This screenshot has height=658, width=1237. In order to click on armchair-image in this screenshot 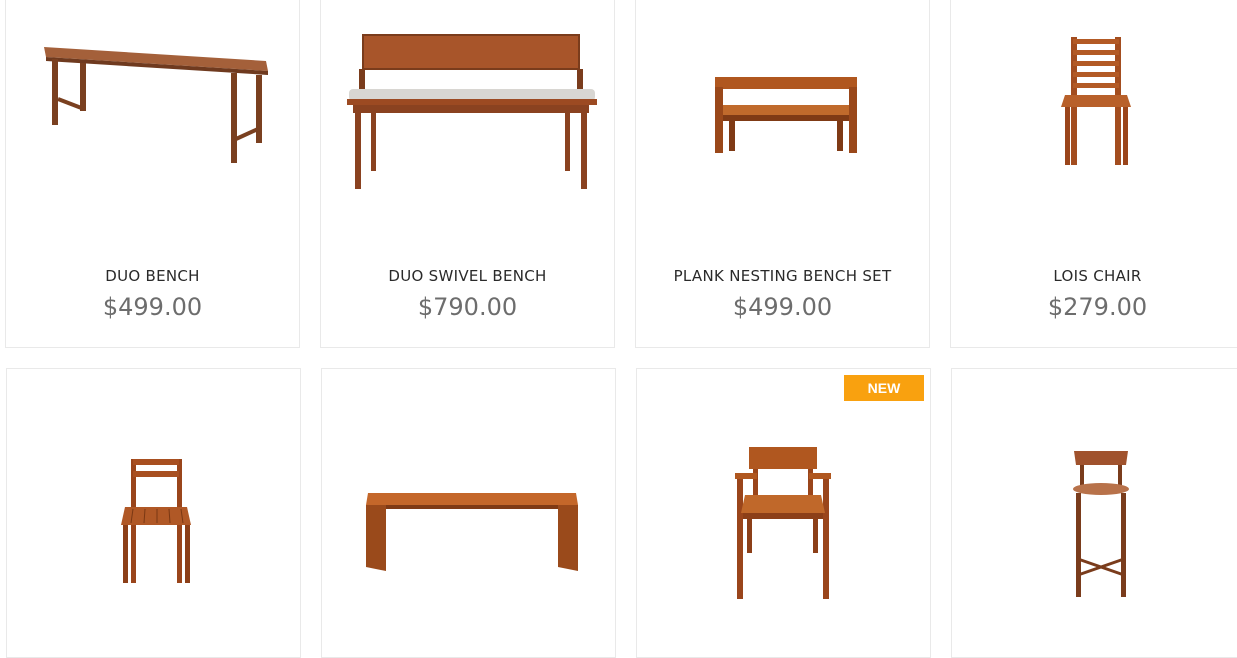, I will do `click(783, 522)`.